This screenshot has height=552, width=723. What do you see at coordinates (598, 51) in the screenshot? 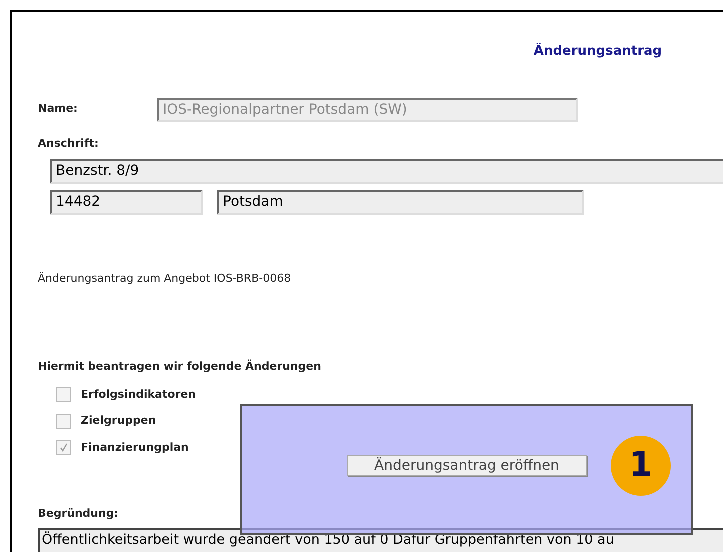
I see `form-title: Änderungsantrag` at bounding box center [598, 51].